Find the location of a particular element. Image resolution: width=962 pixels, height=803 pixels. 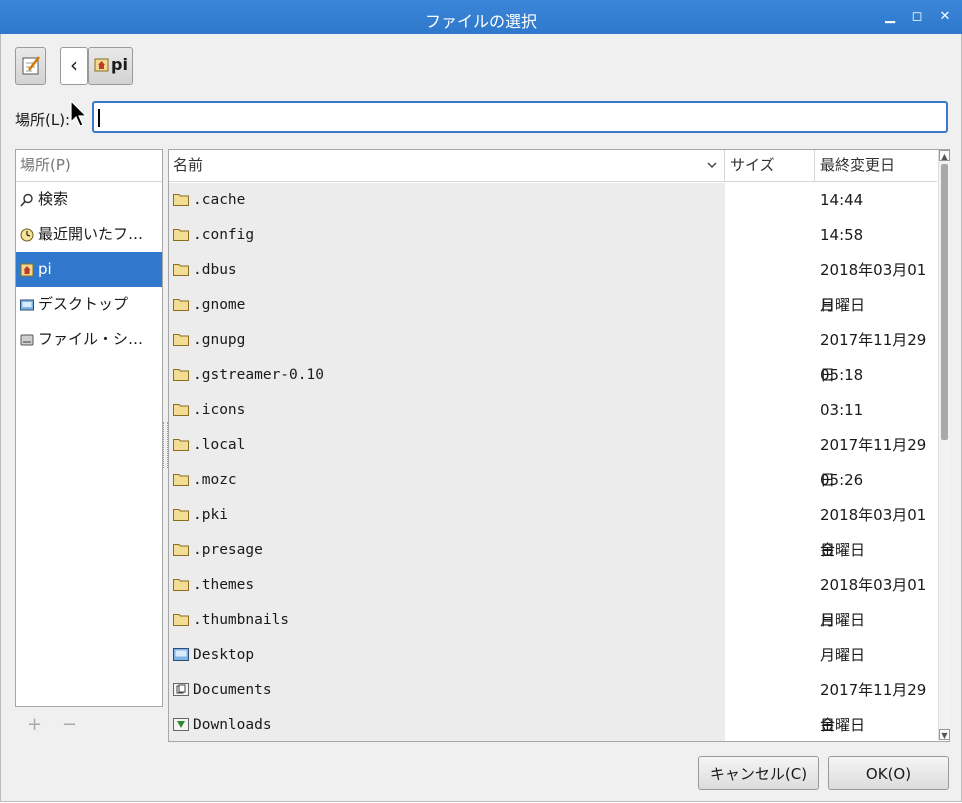

file-row: .presage 金曜日 is located at coordinates (553, 550).